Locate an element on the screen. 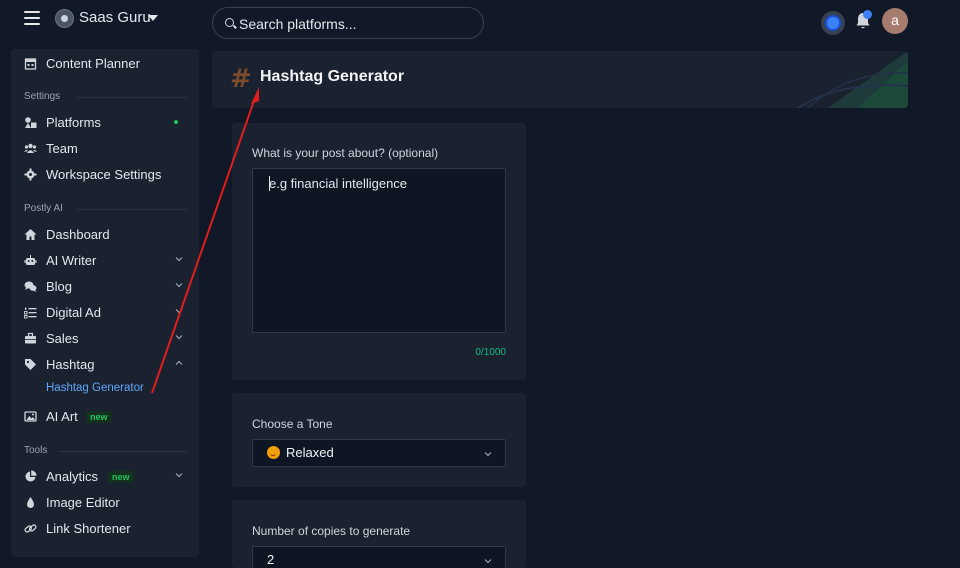  sidebar-item-link-shortener: Link Shortener is located at coordinates (105, 529).